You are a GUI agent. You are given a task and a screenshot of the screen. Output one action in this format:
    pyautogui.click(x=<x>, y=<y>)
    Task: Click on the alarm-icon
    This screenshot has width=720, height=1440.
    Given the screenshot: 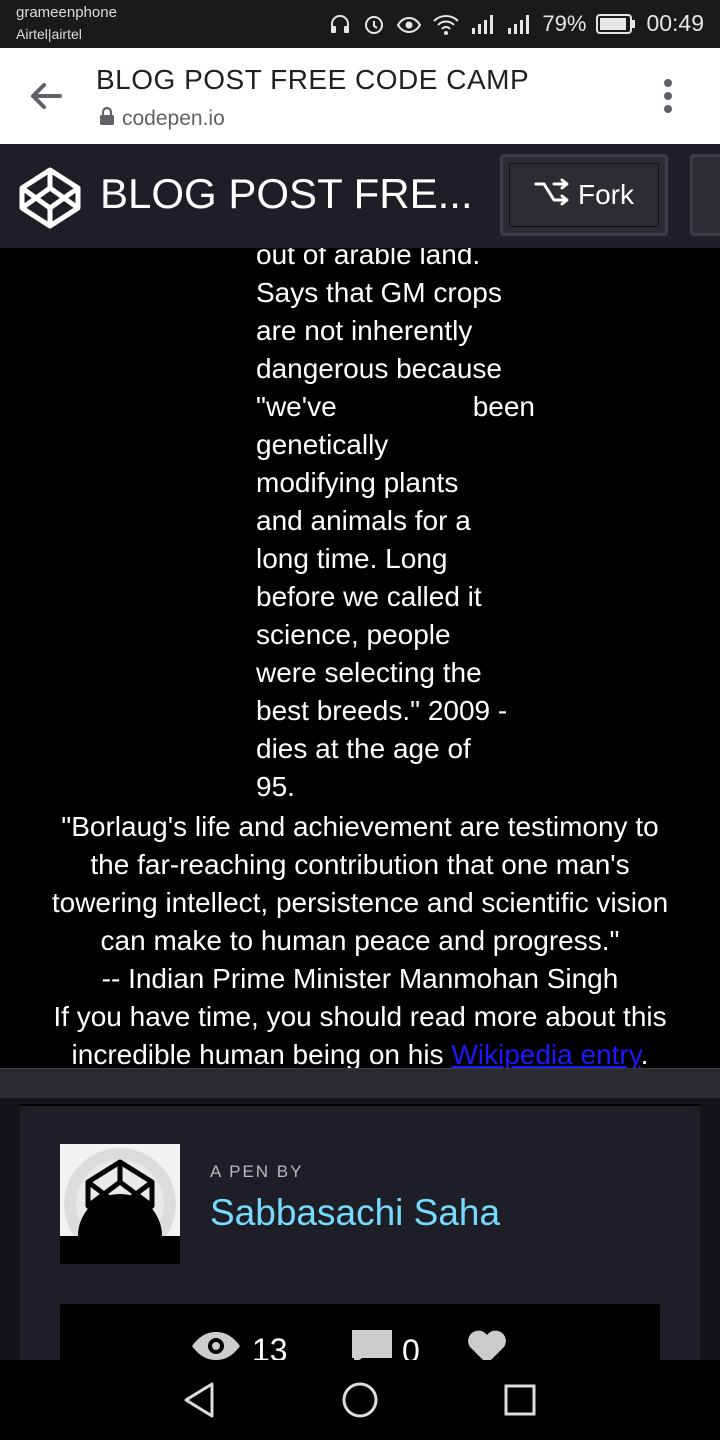 What is the action you would take?
    pyautogui.click(x=374, y=24)
    